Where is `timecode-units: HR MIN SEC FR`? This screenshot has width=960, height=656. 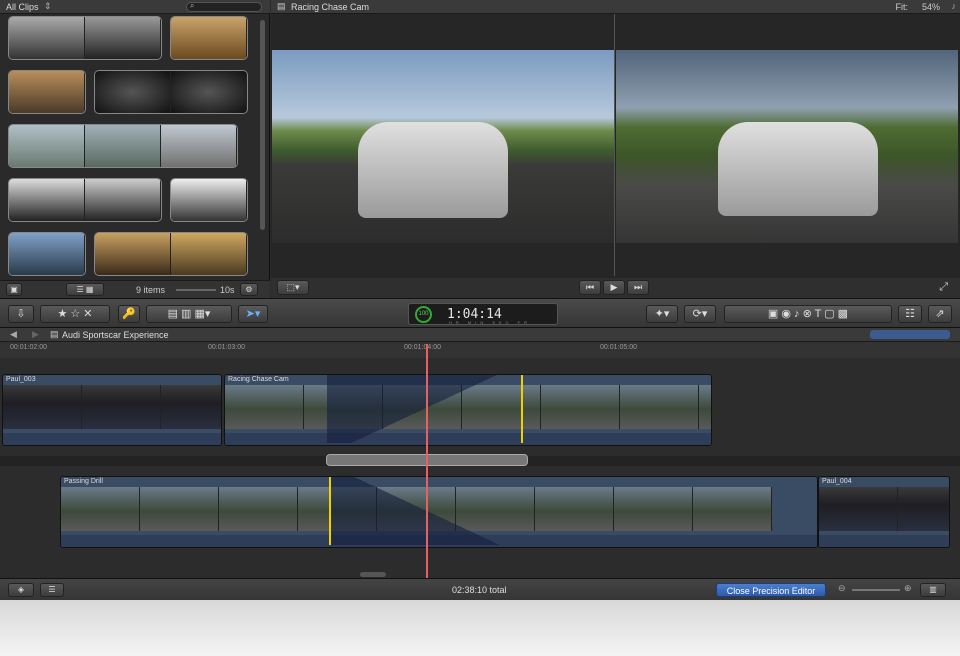 timecode-units: HR MIN SEC FR is located at coordinates (490, 322).